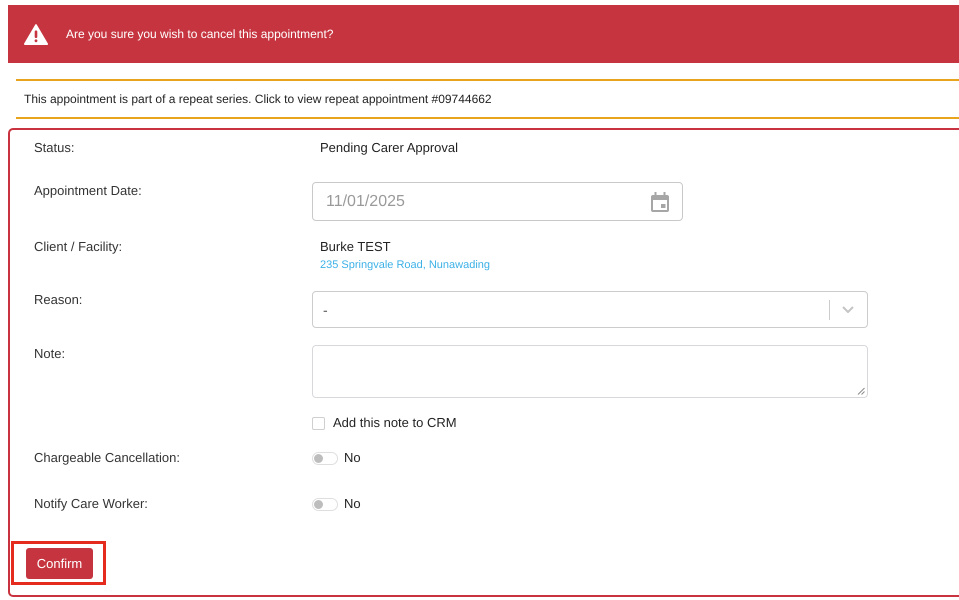 The image size is (959, 600). What do you see at coordinates (59, 299) in the screenshot?
I see `field-label: Reason:` at bounding box center [59, 299].